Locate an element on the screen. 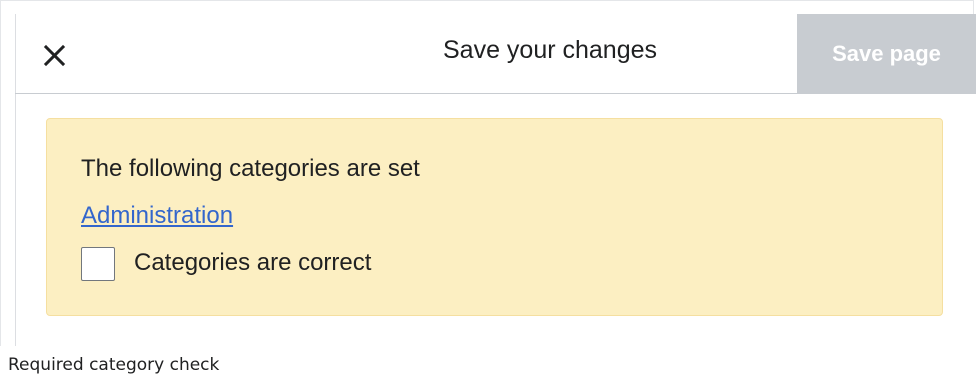  notice-message: The following categories are set is located at coordinates (250, 168).